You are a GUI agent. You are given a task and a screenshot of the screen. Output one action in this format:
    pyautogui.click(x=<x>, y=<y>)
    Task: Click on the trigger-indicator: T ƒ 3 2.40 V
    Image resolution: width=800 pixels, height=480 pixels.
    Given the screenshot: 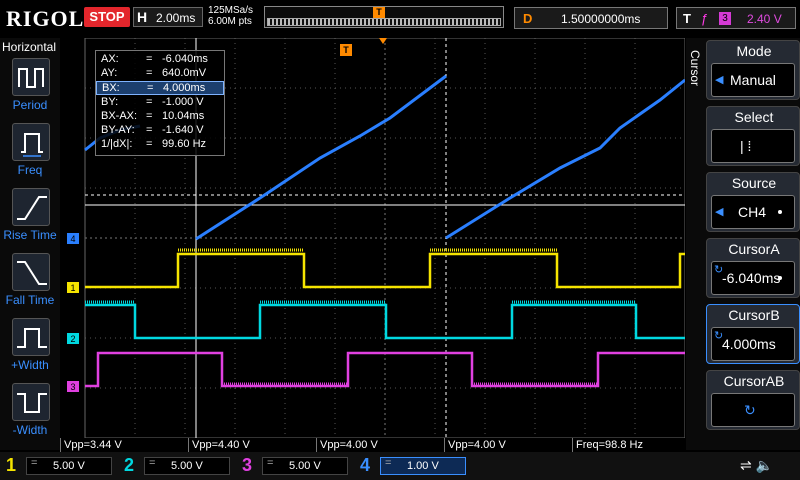 What is the action you would take?
    pyautogui.click(x=736, y=18)
    